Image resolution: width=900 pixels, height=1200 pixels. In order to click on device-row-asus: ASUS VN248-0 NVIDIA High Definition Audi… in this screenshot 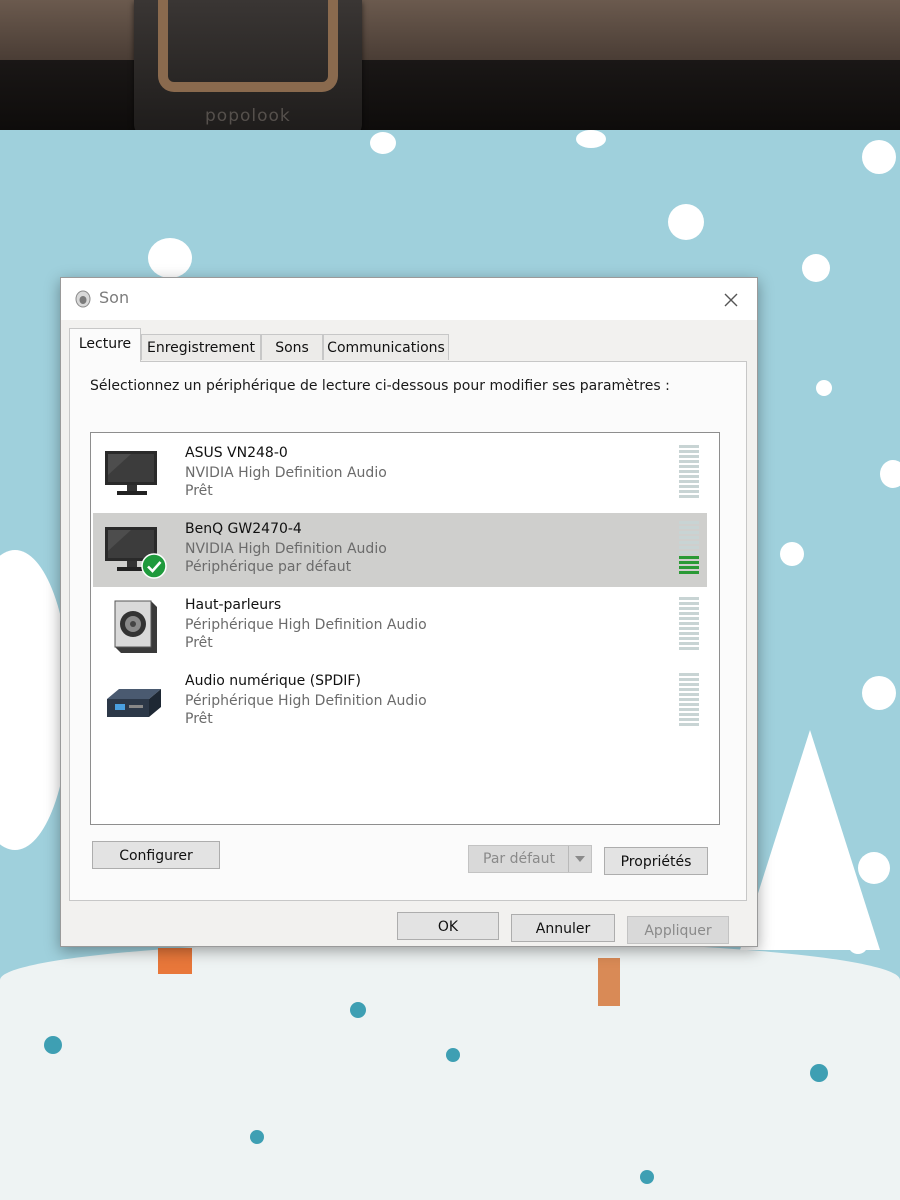, I will do `click(400, 474)`.